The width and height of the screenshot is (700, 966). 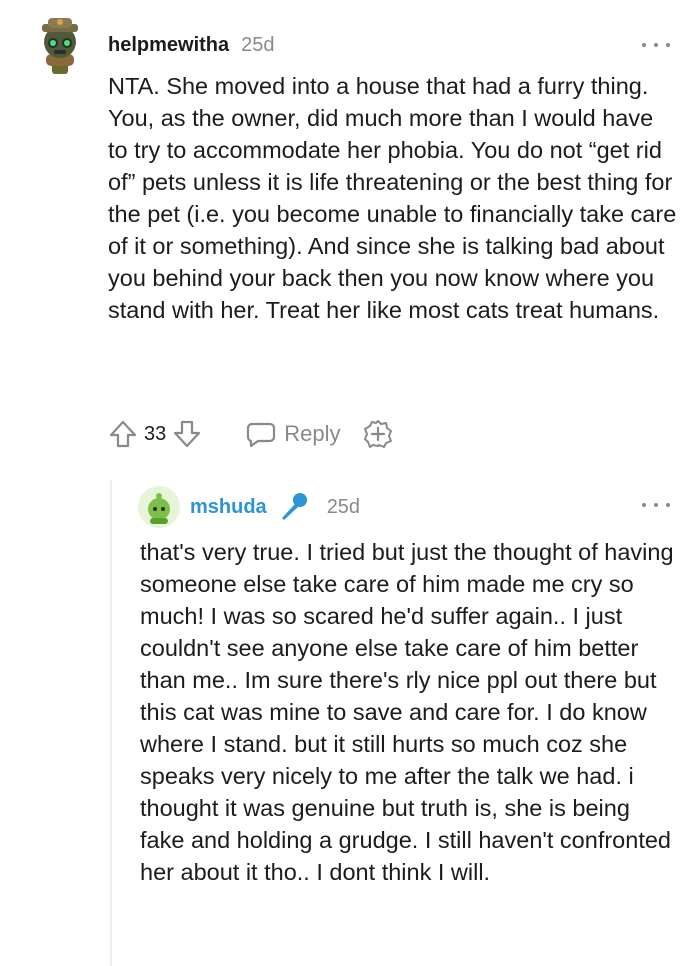 I want to click on reply-button: Reply, so click(x=293, y=434).